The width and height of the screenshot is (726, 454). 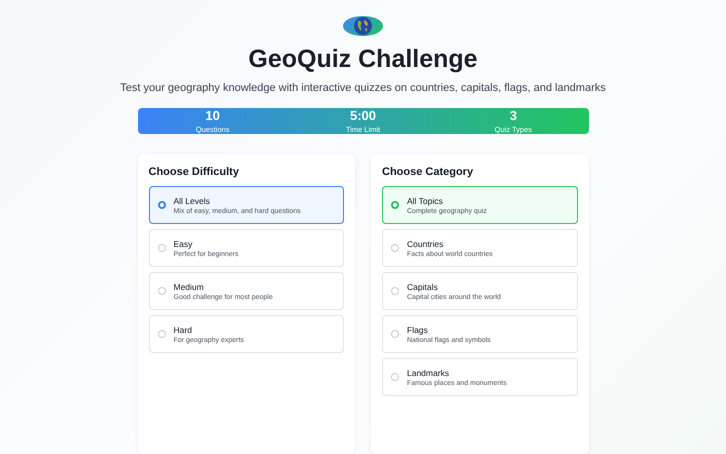 What do you see at coordinates (194, 172) in the screenshot?
I see `card-title: Choose Difficulty` at bounding box center [194, 172].